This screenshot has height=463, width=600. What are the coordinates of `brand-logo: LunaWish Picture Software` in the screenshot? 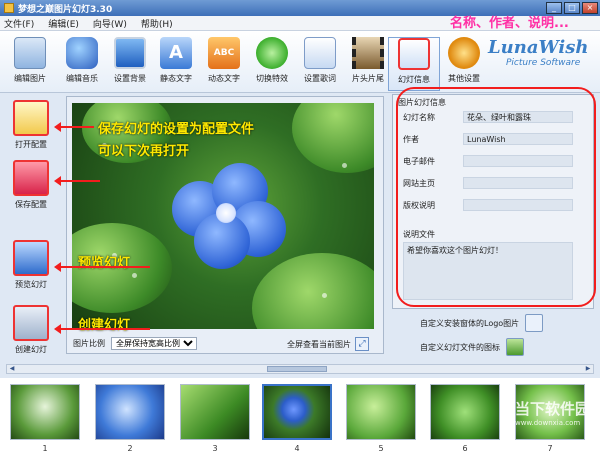 It's located at (538, 53).